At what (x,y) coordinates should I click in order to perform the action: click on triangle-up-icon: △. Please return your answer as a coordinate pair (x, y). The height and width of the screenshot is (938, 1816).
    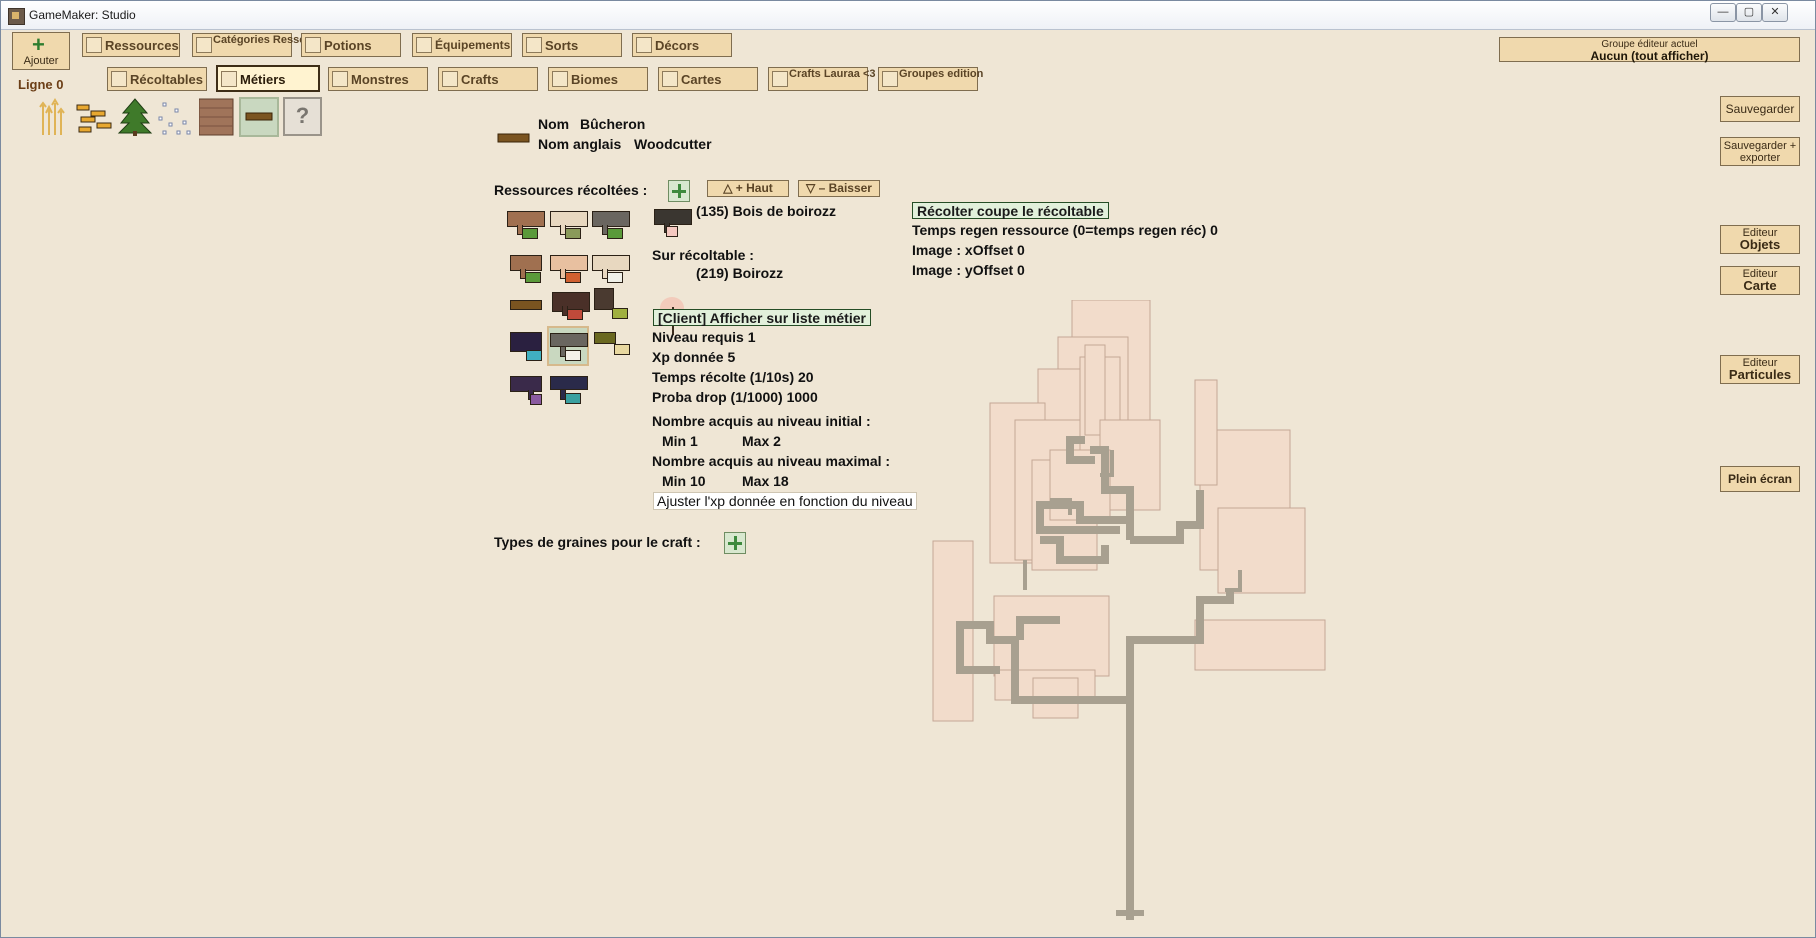
    Looking at the image, I should click on (728, 188).